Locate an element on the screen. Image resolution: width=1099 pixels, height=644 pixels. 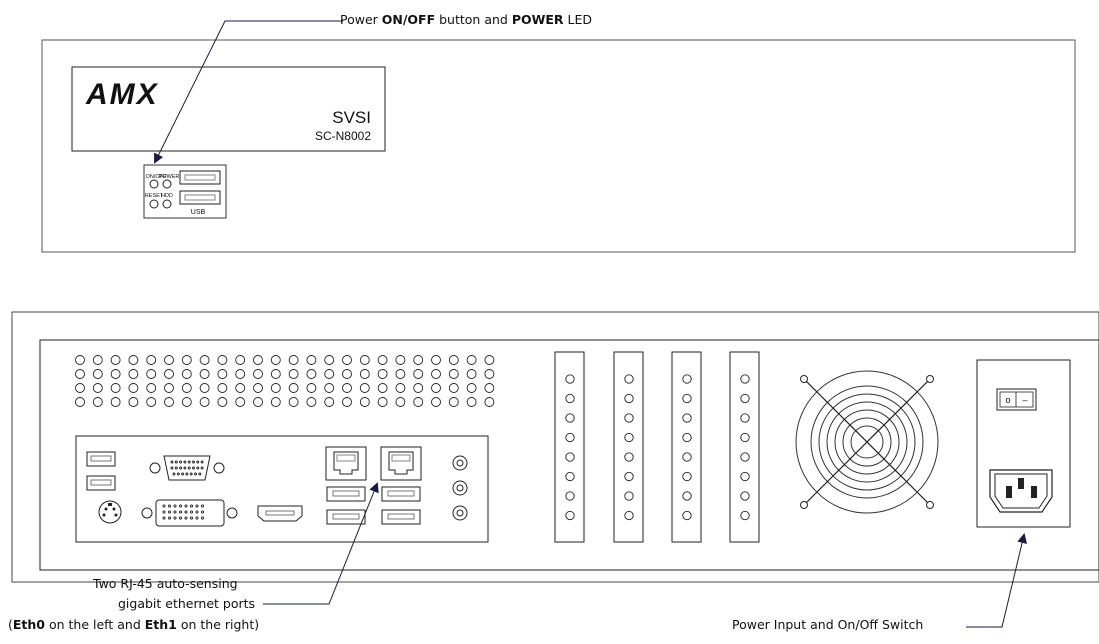
dvi-port is located at coordinates (189, 513).